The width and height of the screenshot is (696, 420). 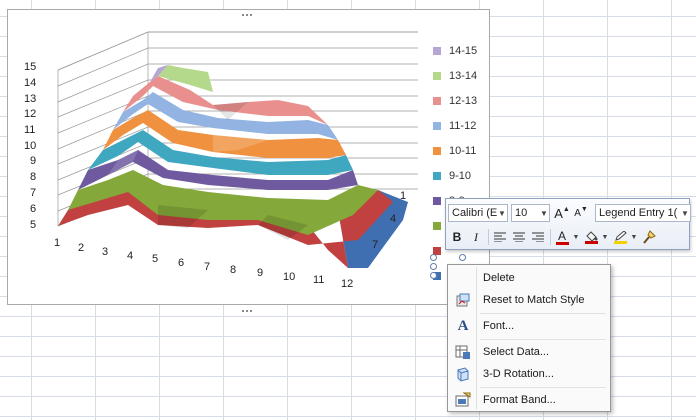 What do you see at coordinates (591, 242) in the screenshot?
I see `fill-color-swatch` at bounding box center [591, 242].